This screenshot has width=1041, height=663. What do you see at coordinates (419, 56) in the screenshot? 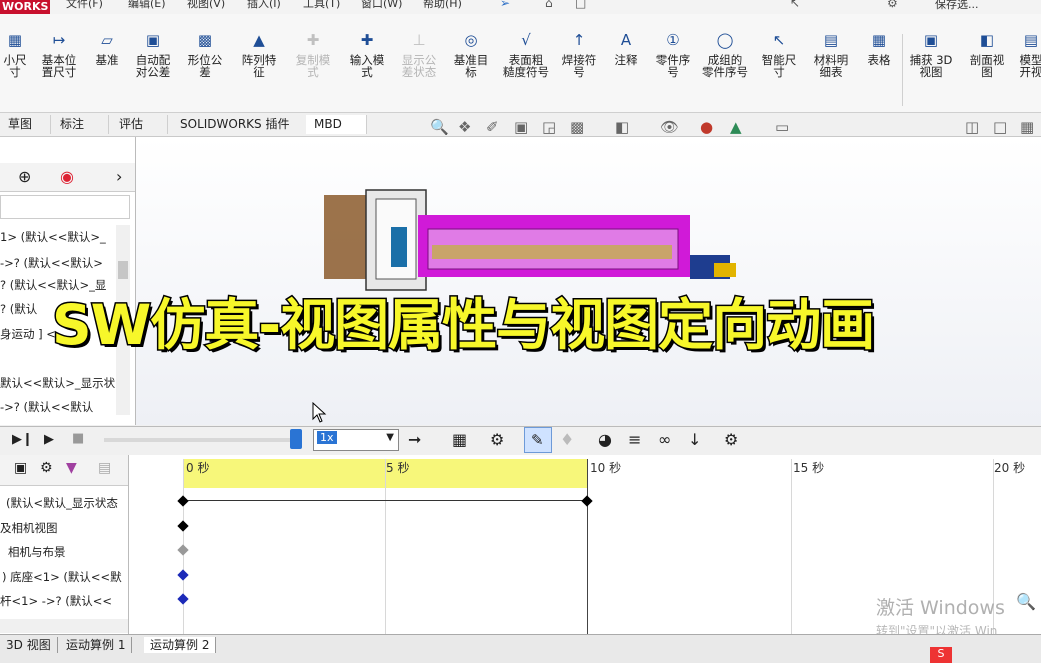
I see `ribbon-button-8: ⊥ 显示公 差状态` at bounding box center [419, 56].